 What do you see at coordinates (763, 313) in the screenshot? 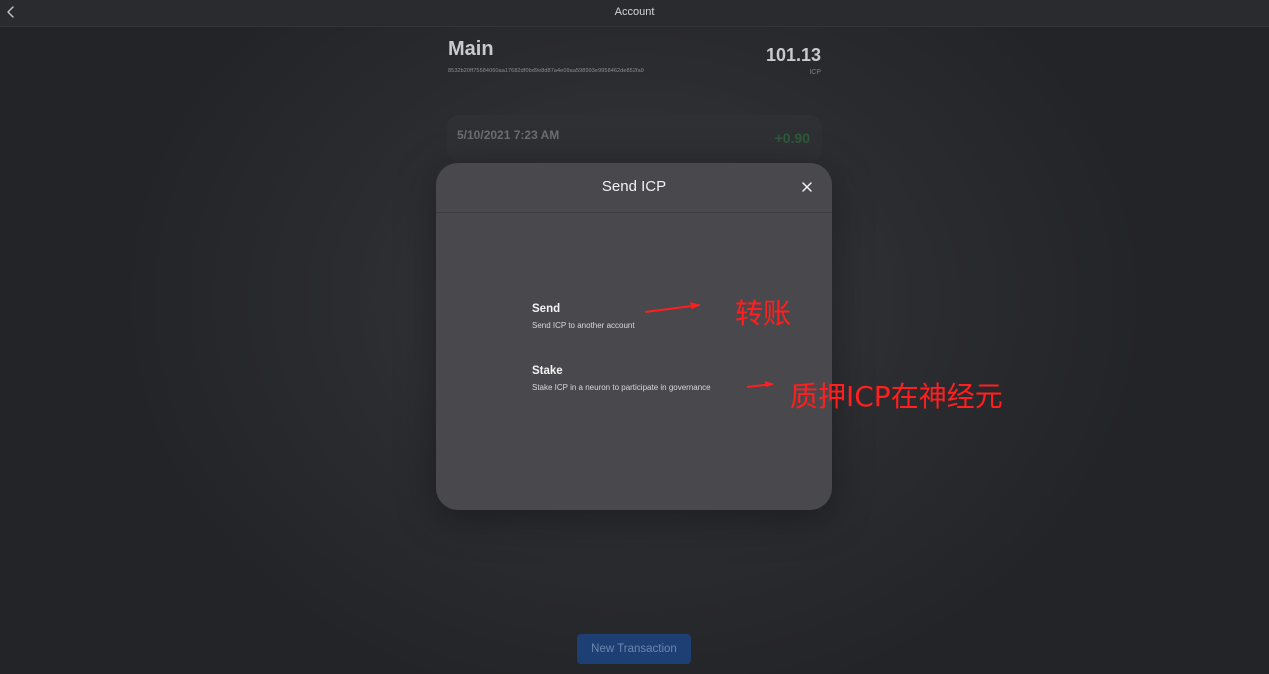
I see `send-annotation: 转账` at bounding box center [763, 313].